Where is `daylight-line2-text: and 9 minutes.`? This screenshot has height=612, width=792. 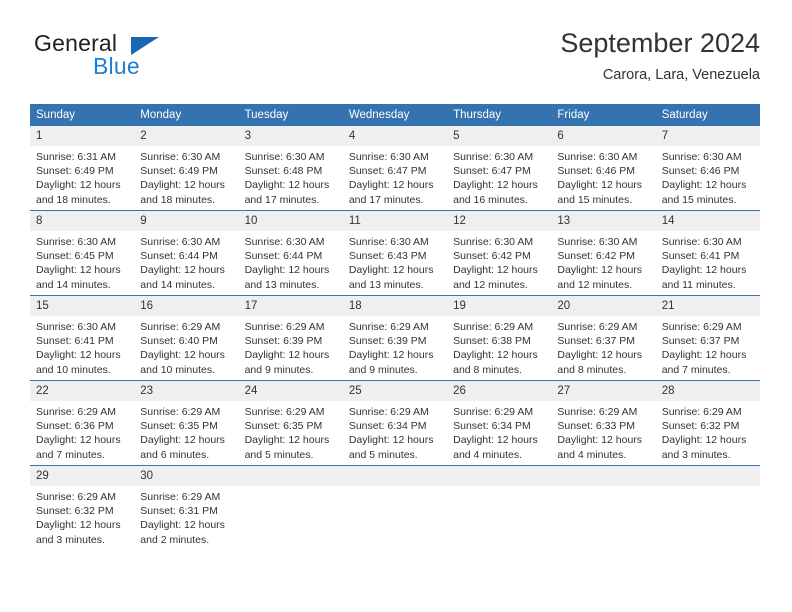 daylight-line2-text: and 9 minutes. is located at coordinates (383, 369).